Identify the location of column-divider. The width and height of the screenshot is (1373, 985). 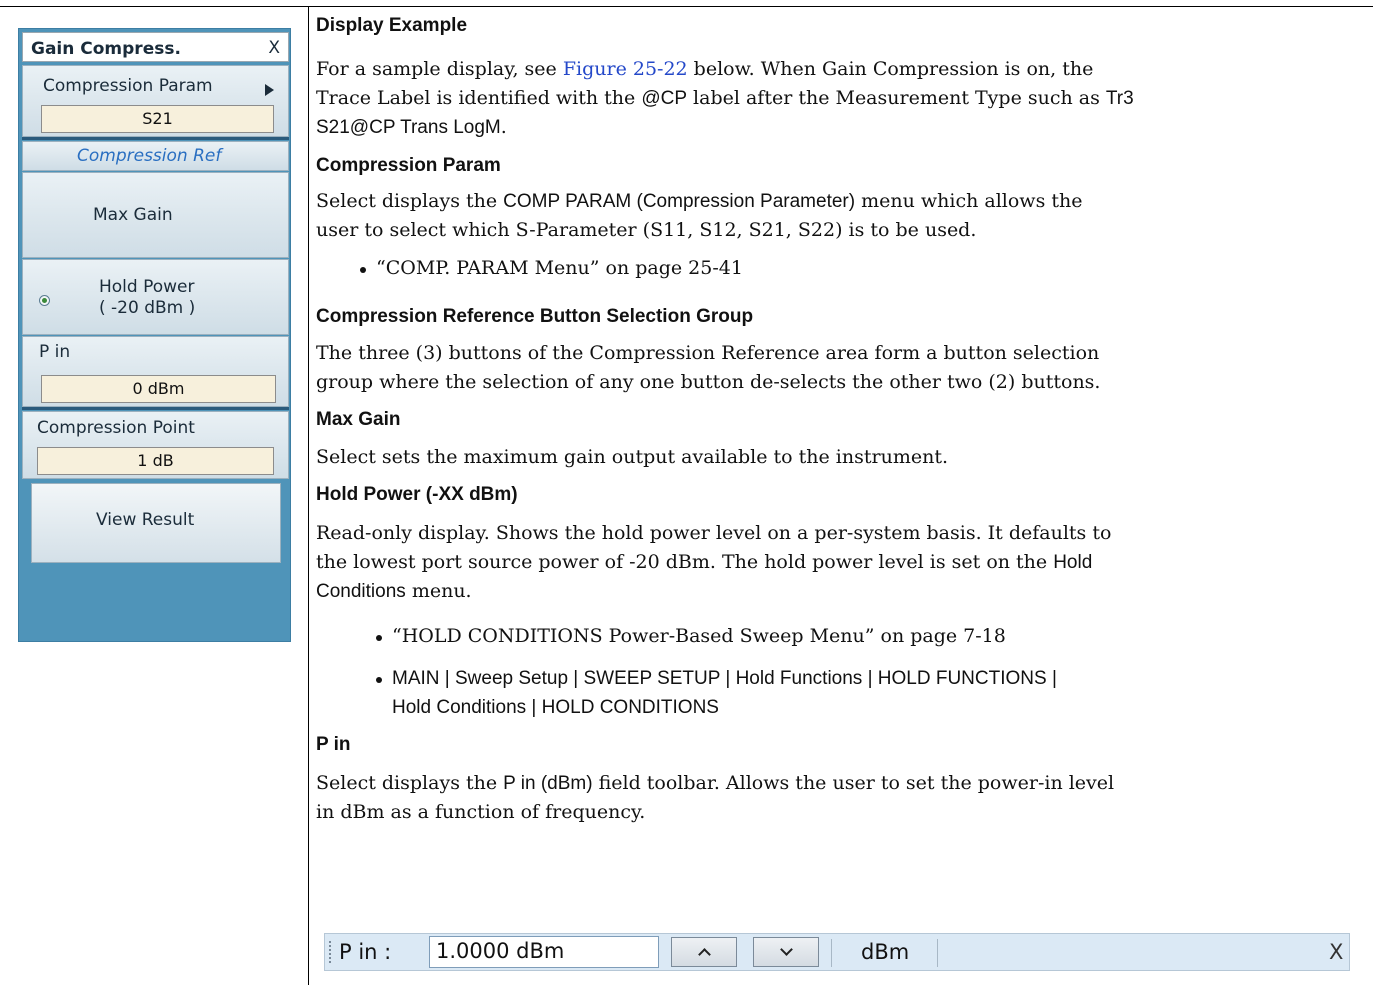
(308, 495).